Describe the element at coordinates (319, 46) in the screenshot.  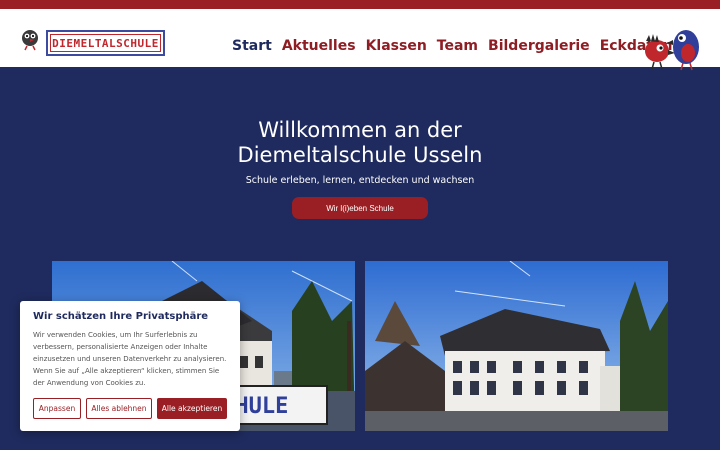
I see `nav-item-aktuelles: Aktuelles` at that location.